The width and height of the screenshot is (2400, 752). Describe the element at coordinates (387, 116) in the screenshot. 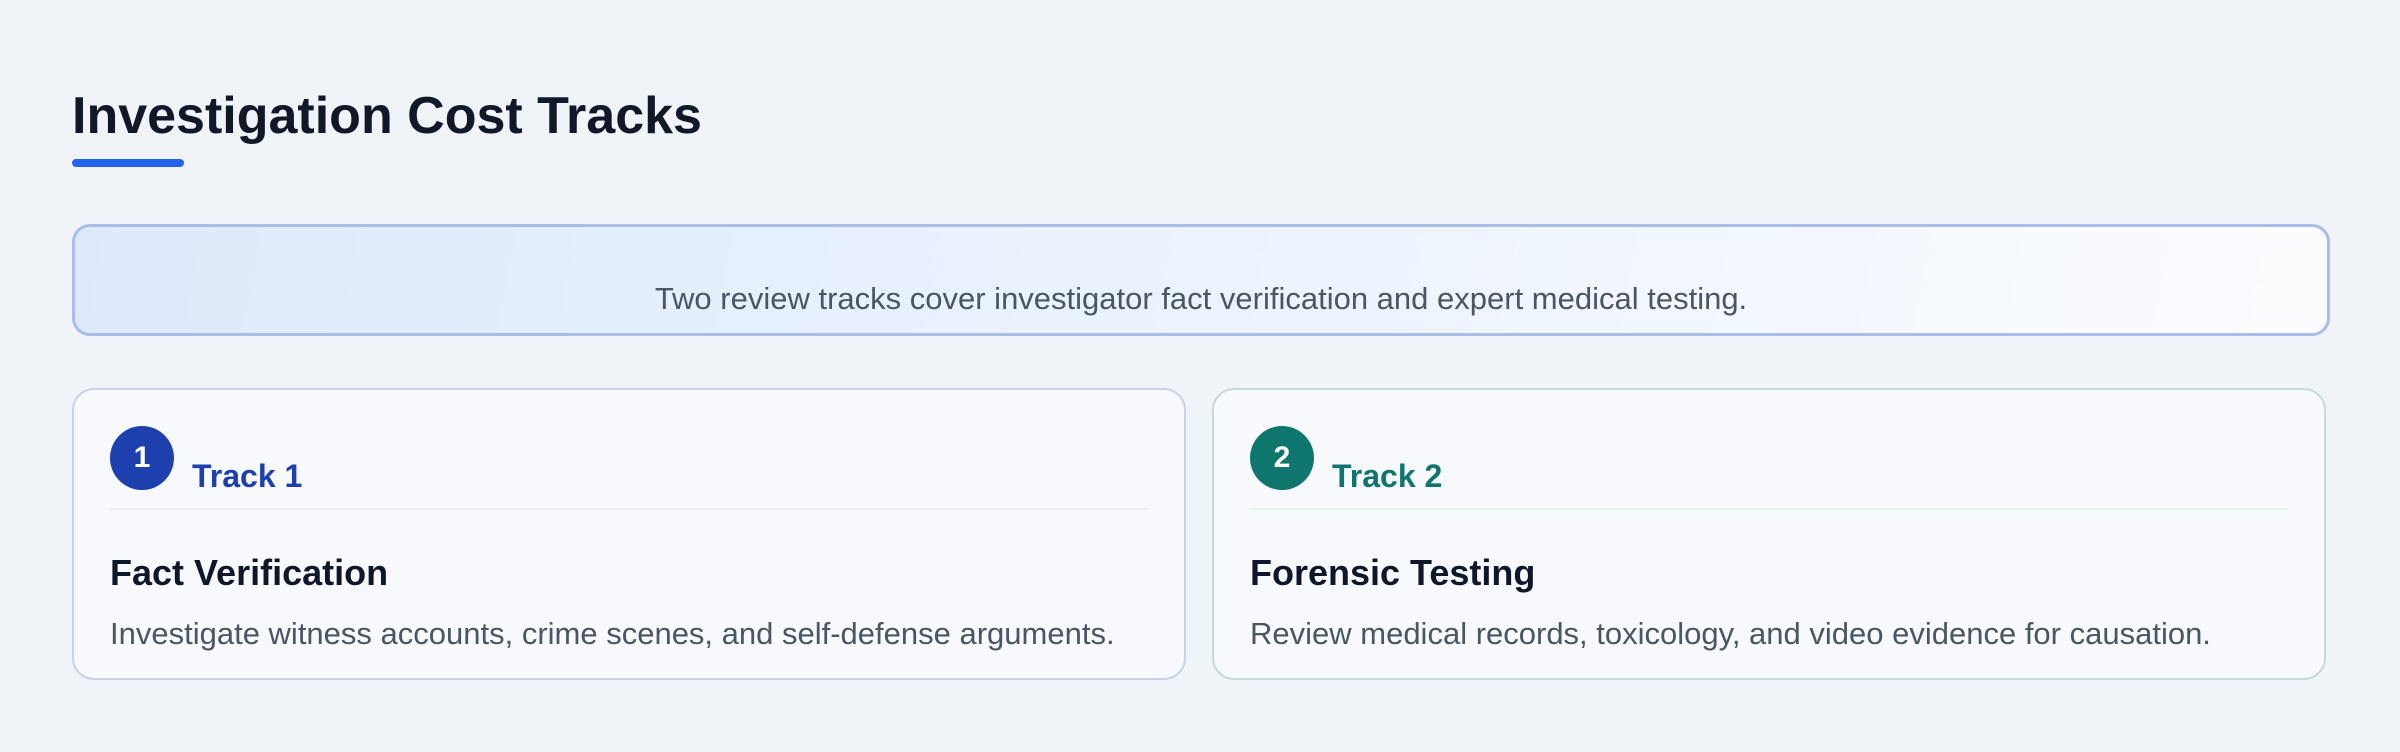

I see `page-title: Investigation Cost Tracks` at that location.